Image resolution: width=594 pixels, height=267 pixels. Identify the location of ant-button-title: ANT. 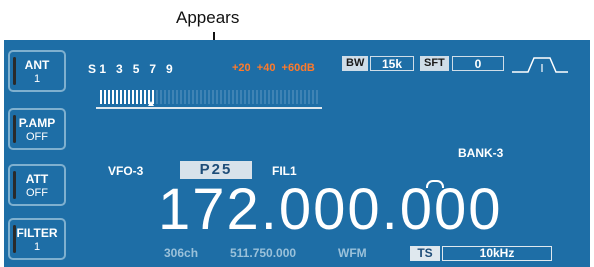
(37, 65).